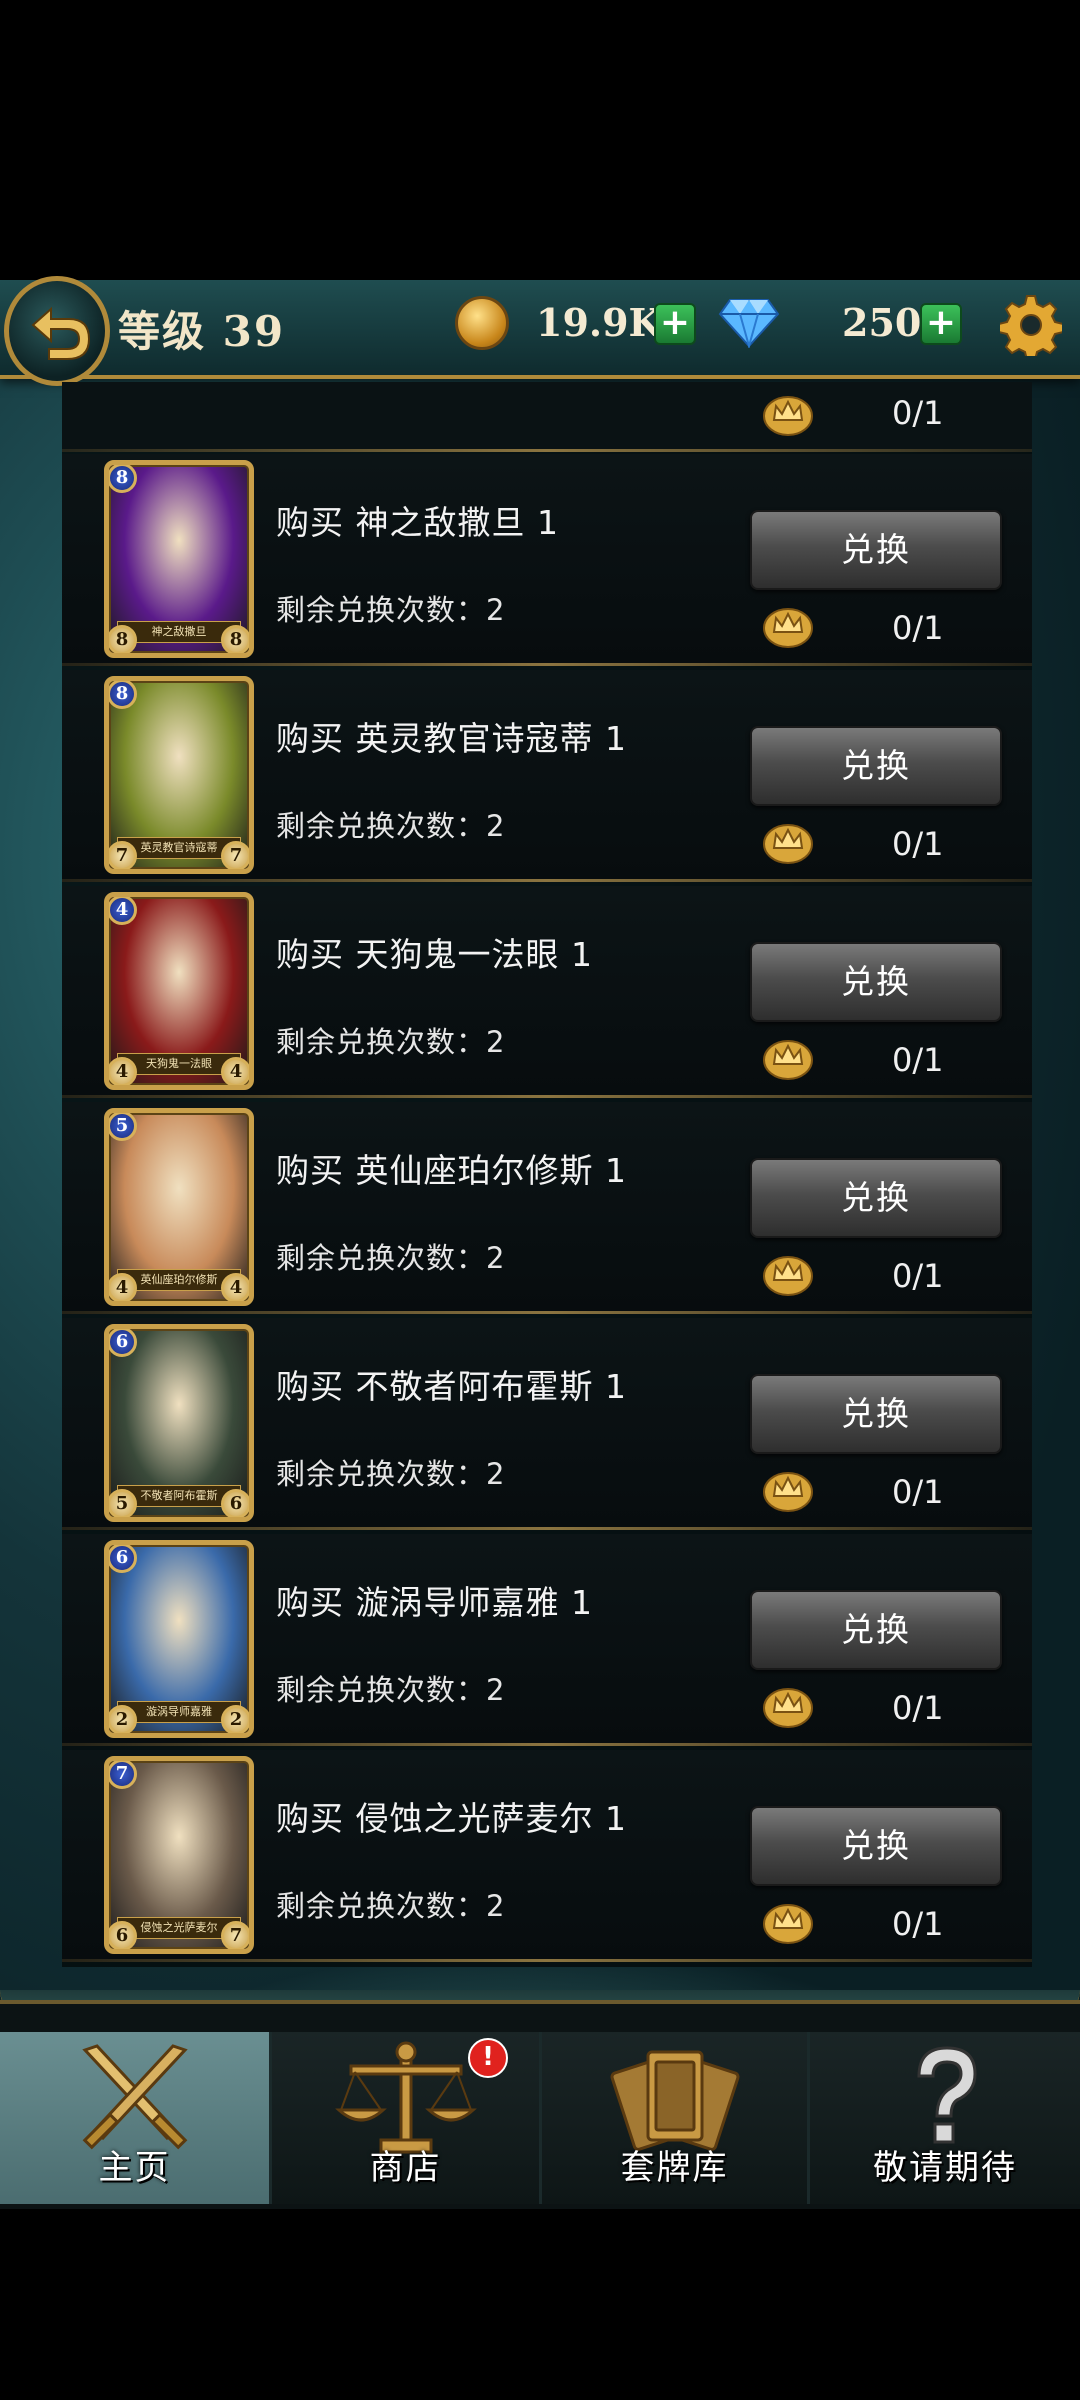  I want to click on gem-balance: 250, so click(882, 322).